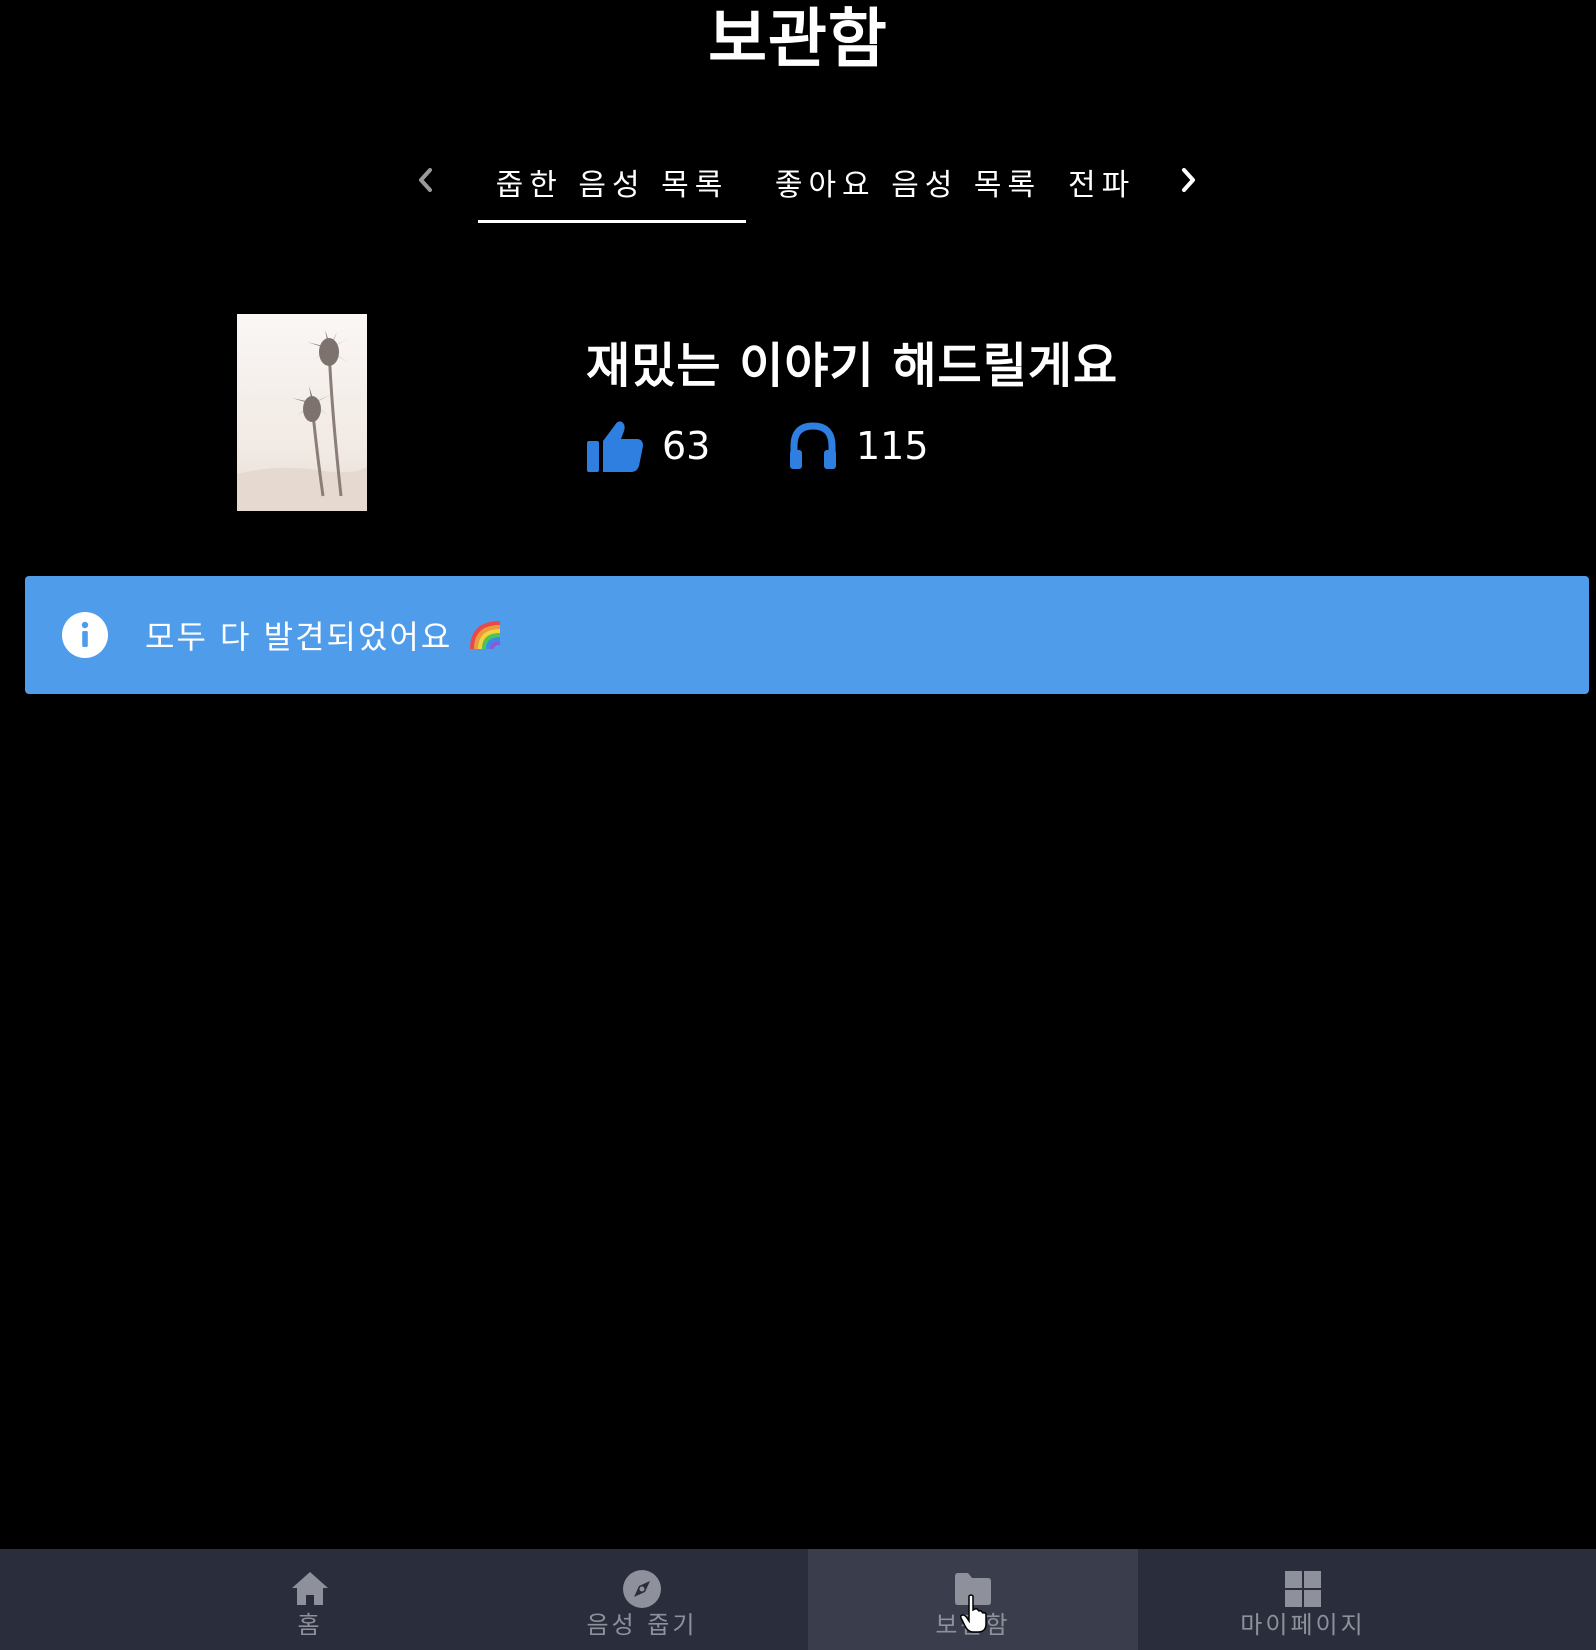  I want to click on nav-home-label: 홈, so click(310, 1625).